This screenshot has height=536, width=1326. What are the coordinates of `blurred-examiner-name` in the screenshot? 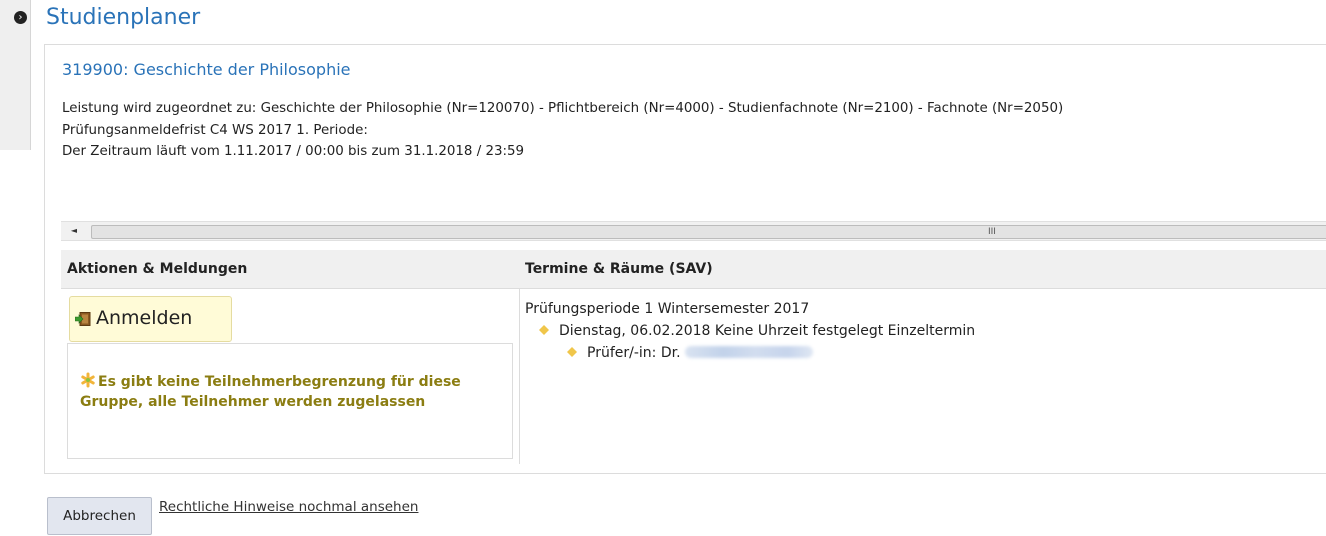 It's located at (748, 352).